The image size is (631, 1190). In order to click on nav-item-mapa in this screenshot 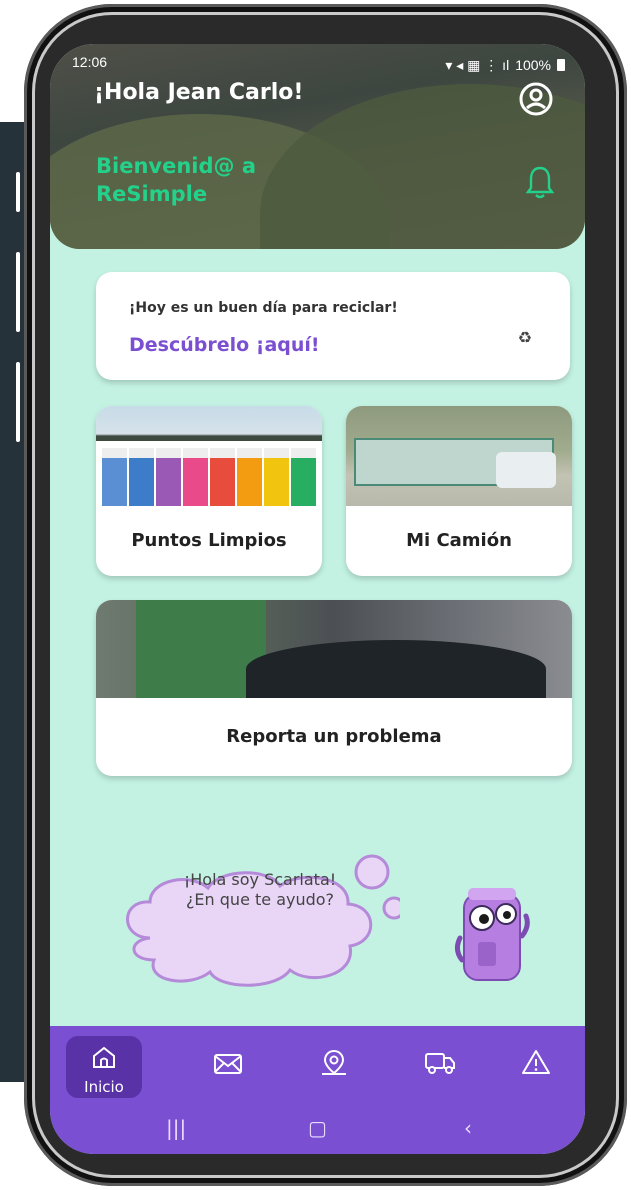, I will do `click(334, 1067)`.